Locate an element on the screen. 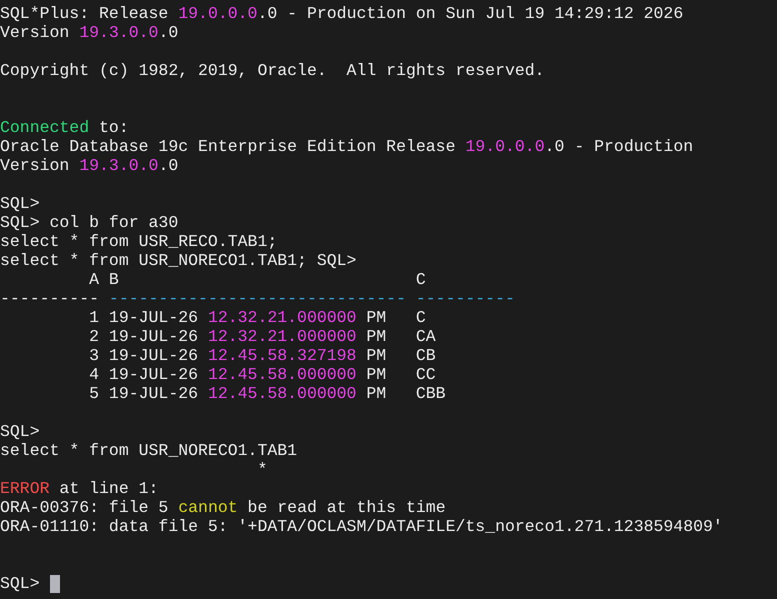 The width and height of the screenshot is (777, 599). terminal-line: select * from USR_RECO.TAB1; is located at coordinates (139, 241).